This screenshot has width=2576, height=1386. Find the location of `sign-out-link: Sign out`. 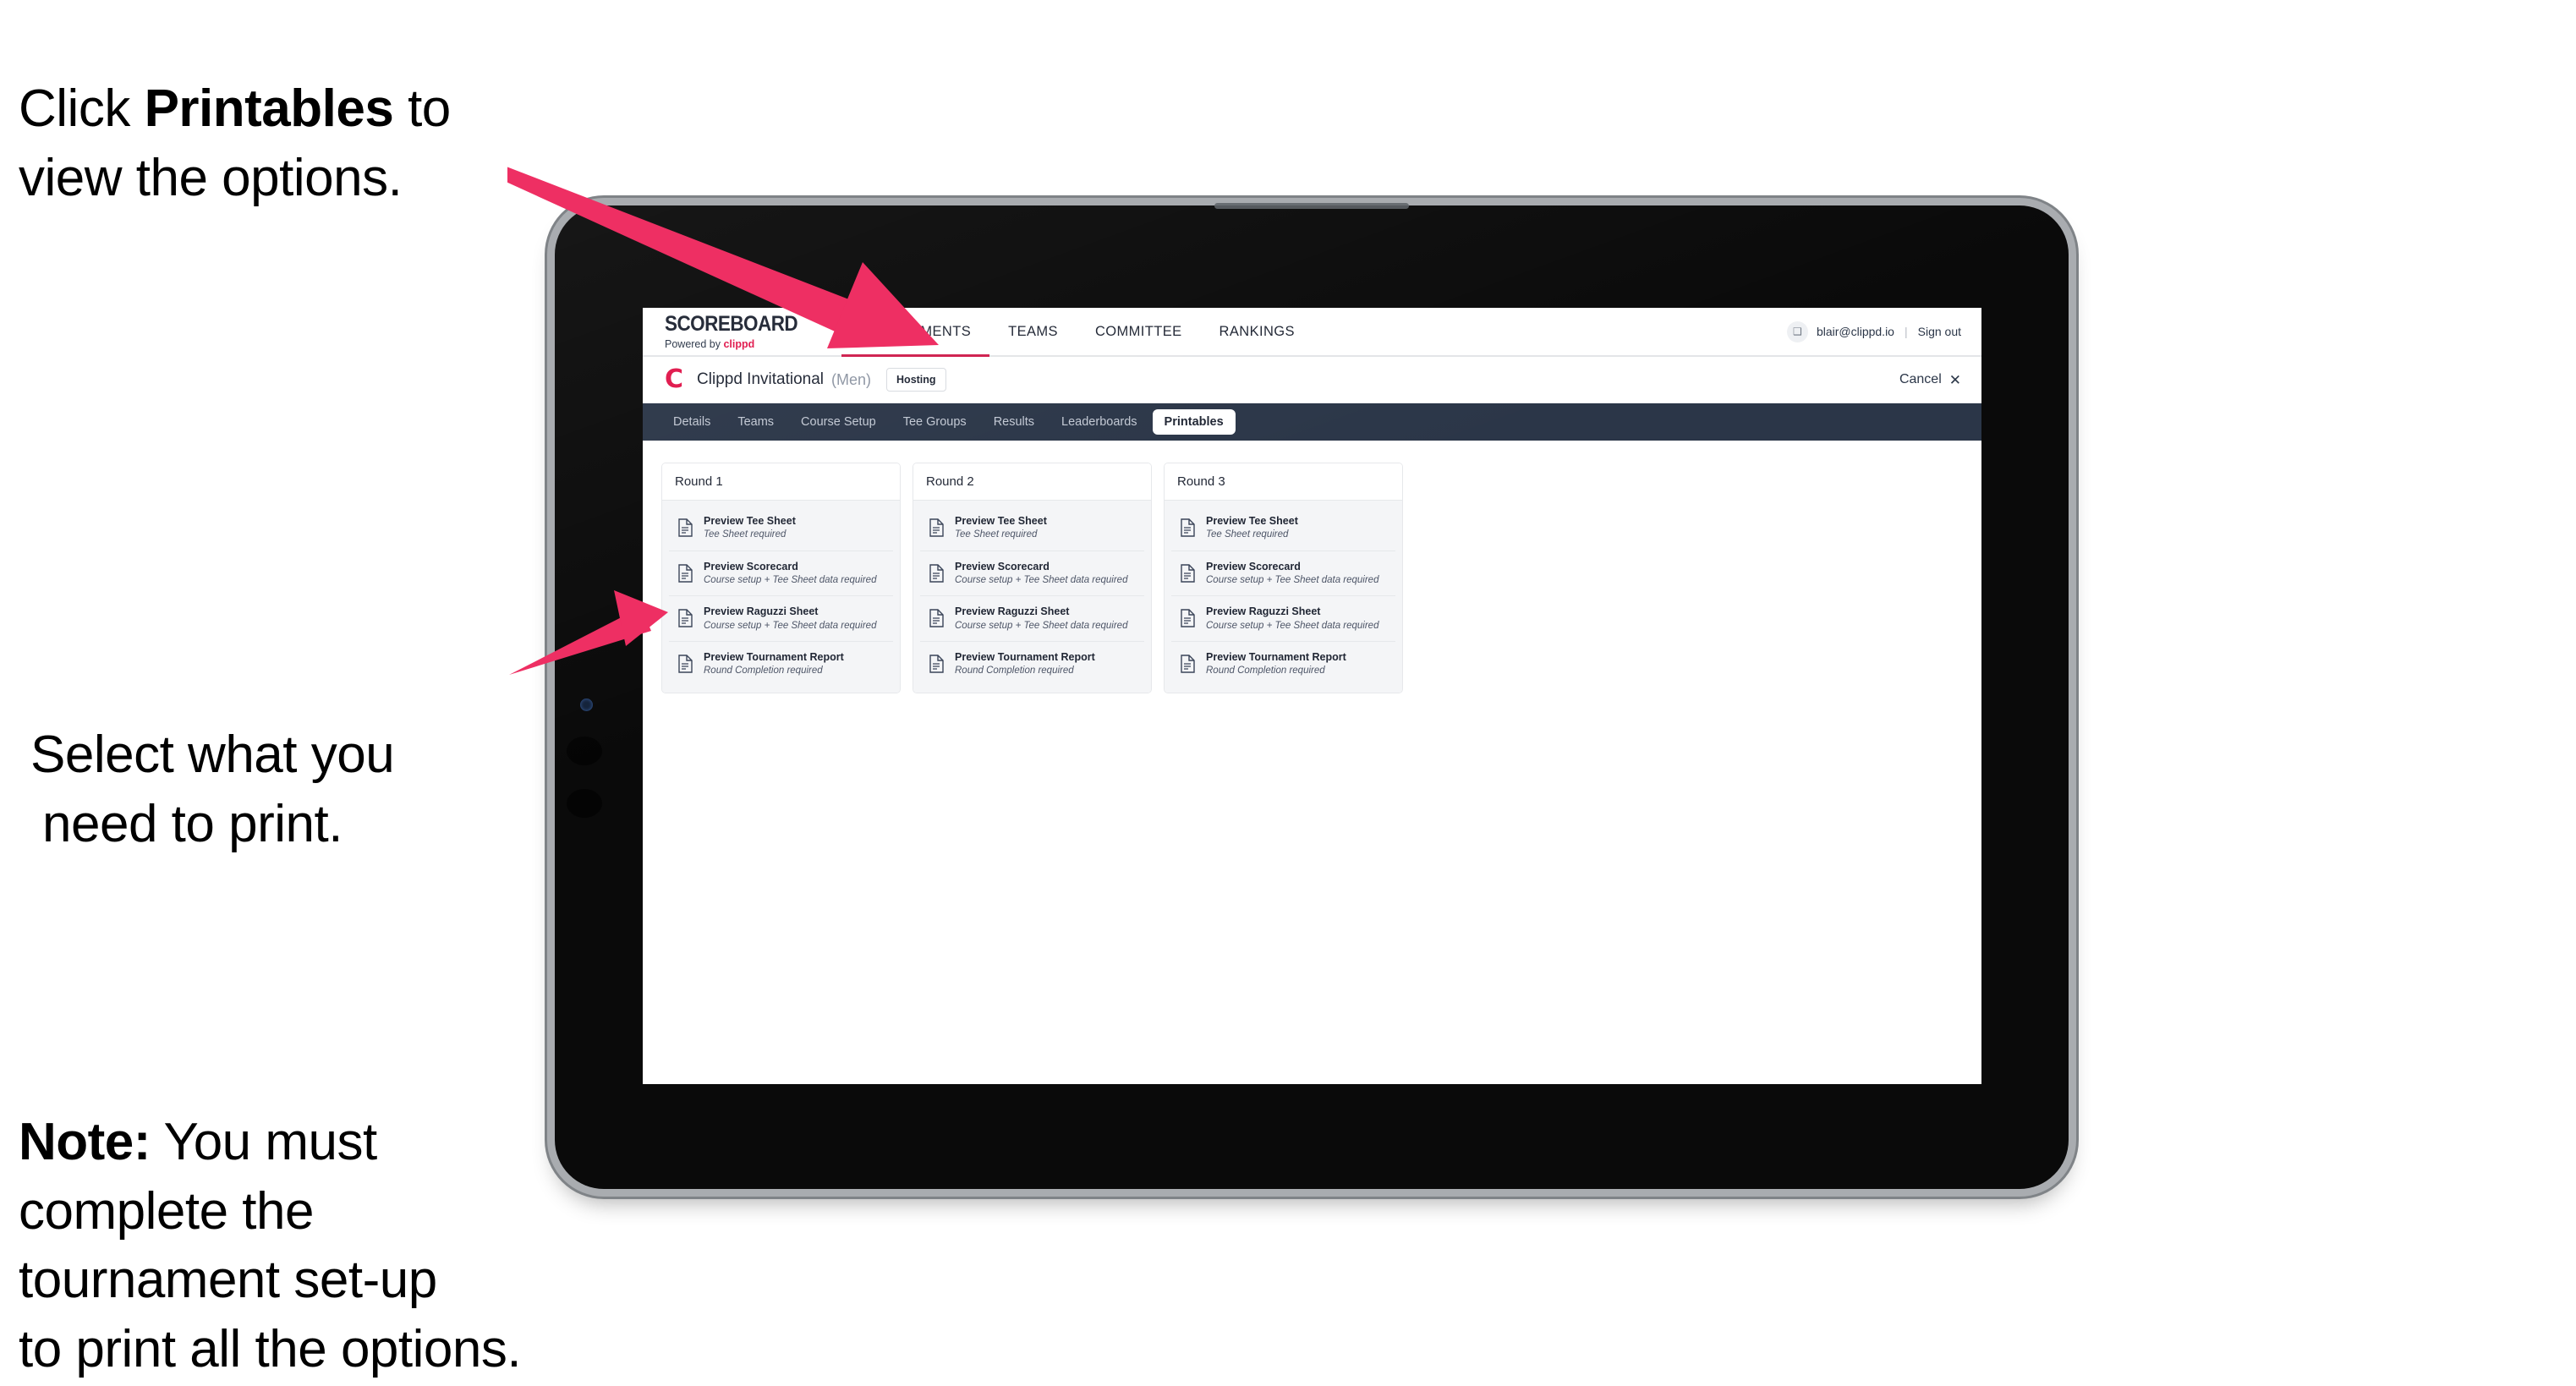

sign-out-link: Sign out is located at coordinates (1939, 331).